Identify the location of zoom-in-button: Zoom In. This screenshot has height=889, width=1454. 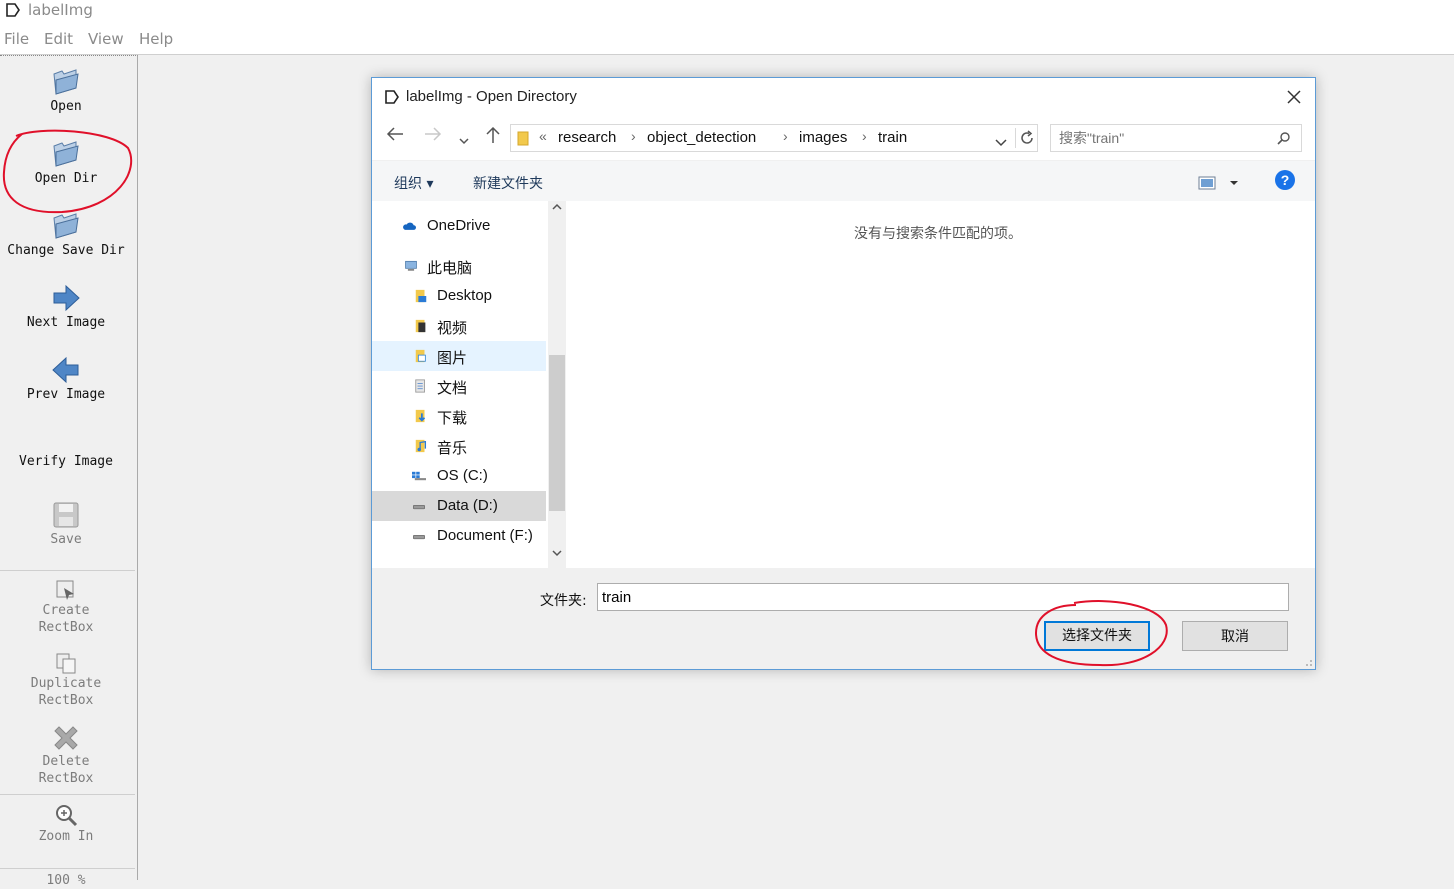
(66, 823).